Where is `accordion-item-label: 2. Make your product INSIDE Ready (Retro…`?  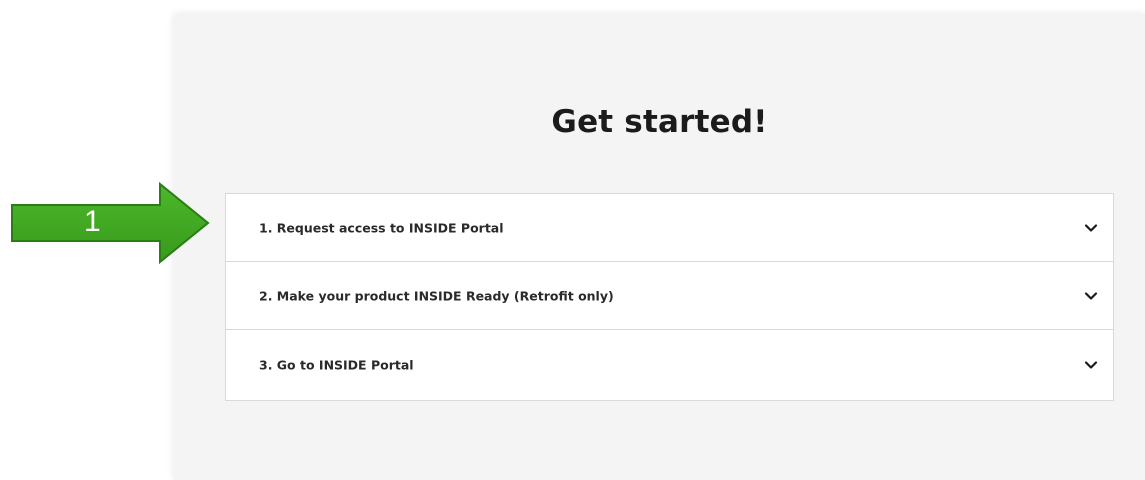
accordion-item-label: 2. Make your product INSIDE Ready (Retro… is located at coordinates (436, 295).